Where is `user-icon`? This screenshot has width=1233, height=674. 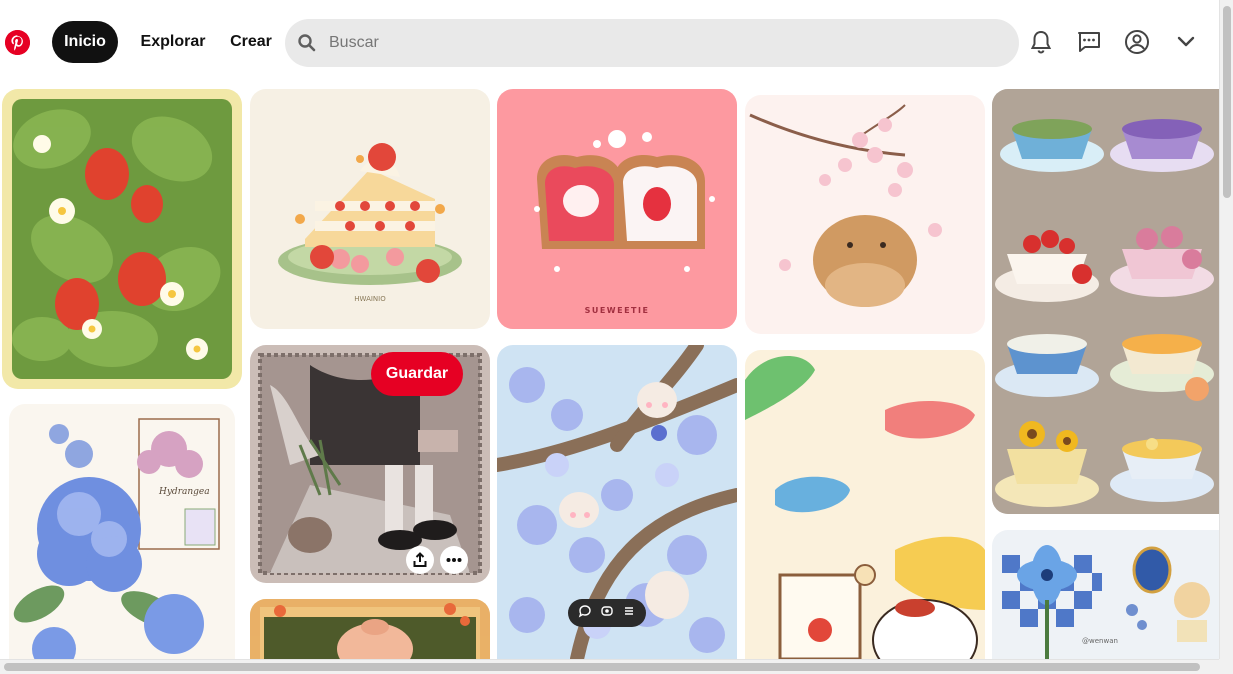 user-icon is located at coordinates (1137, 42).